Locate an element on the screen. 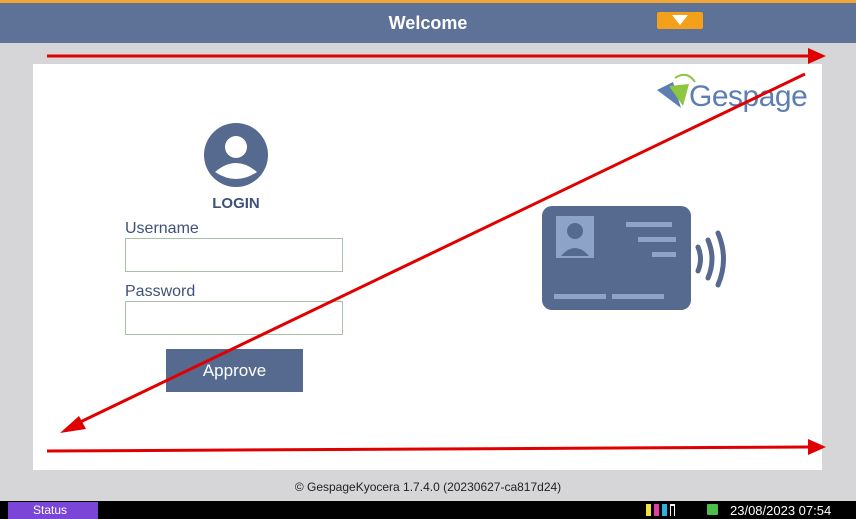 The image size is (856, 519). arrowhead-top is located at coordinates (817, 56).